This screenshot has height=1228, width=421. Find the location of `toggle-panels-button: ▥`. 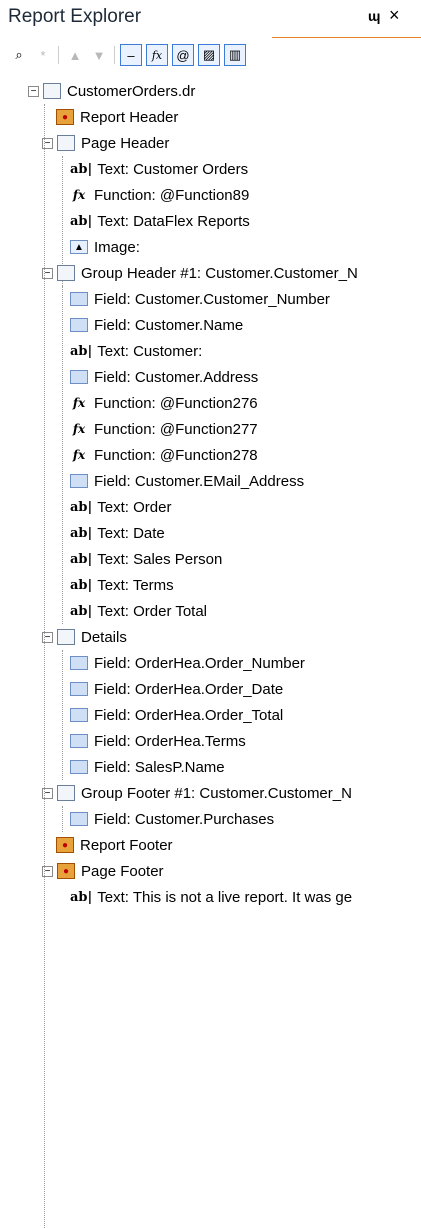

toggle-panels-button: ▥ is located at coordinates (235, 55).